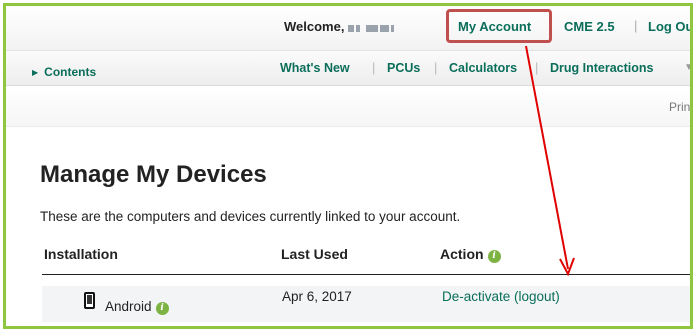 The image size is (696, 332). Describe the element at coordinates (669, 26) in the screenshot. I see `logout-link: Log Out` at that location.